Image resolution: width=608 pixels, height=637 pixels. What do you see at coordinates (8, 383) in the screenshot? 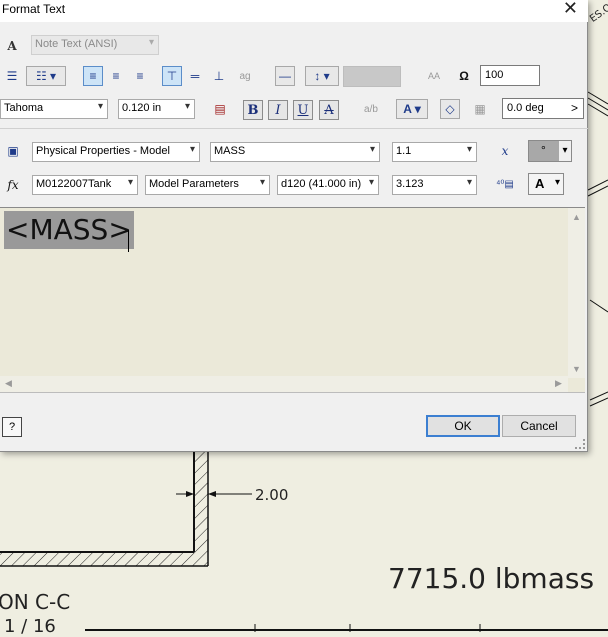
I see `scroll-left-icon: ◀` at bounding box center [8, 383].